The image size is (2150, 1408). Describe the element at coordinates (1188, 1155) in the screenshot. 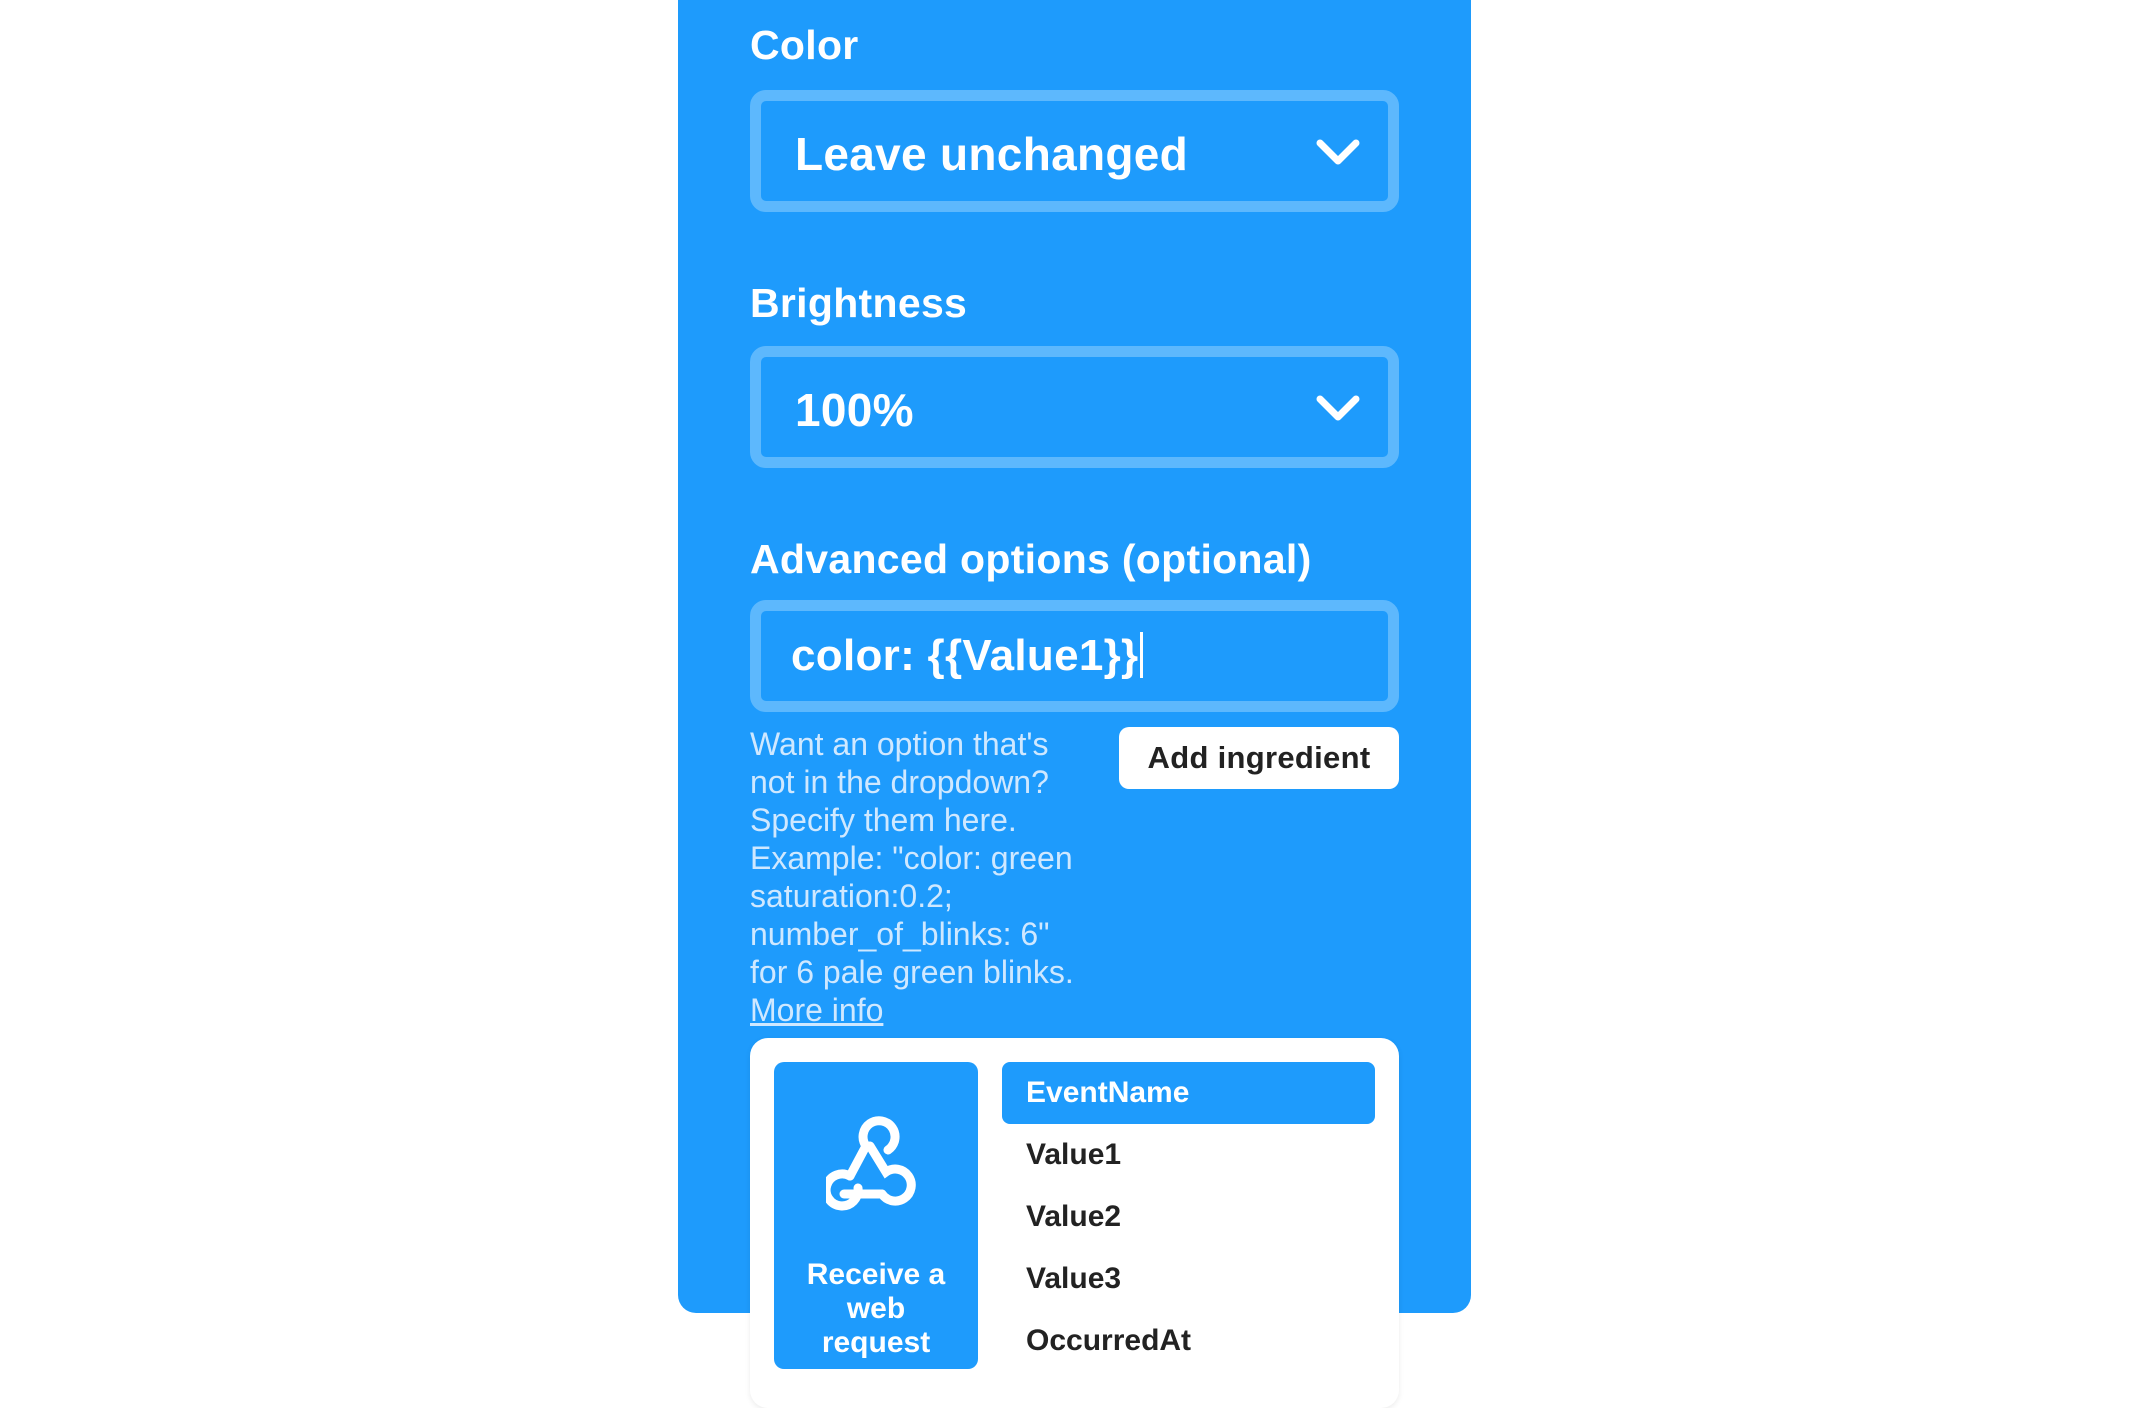

I see `ingredient-value1: Value1` at that location.